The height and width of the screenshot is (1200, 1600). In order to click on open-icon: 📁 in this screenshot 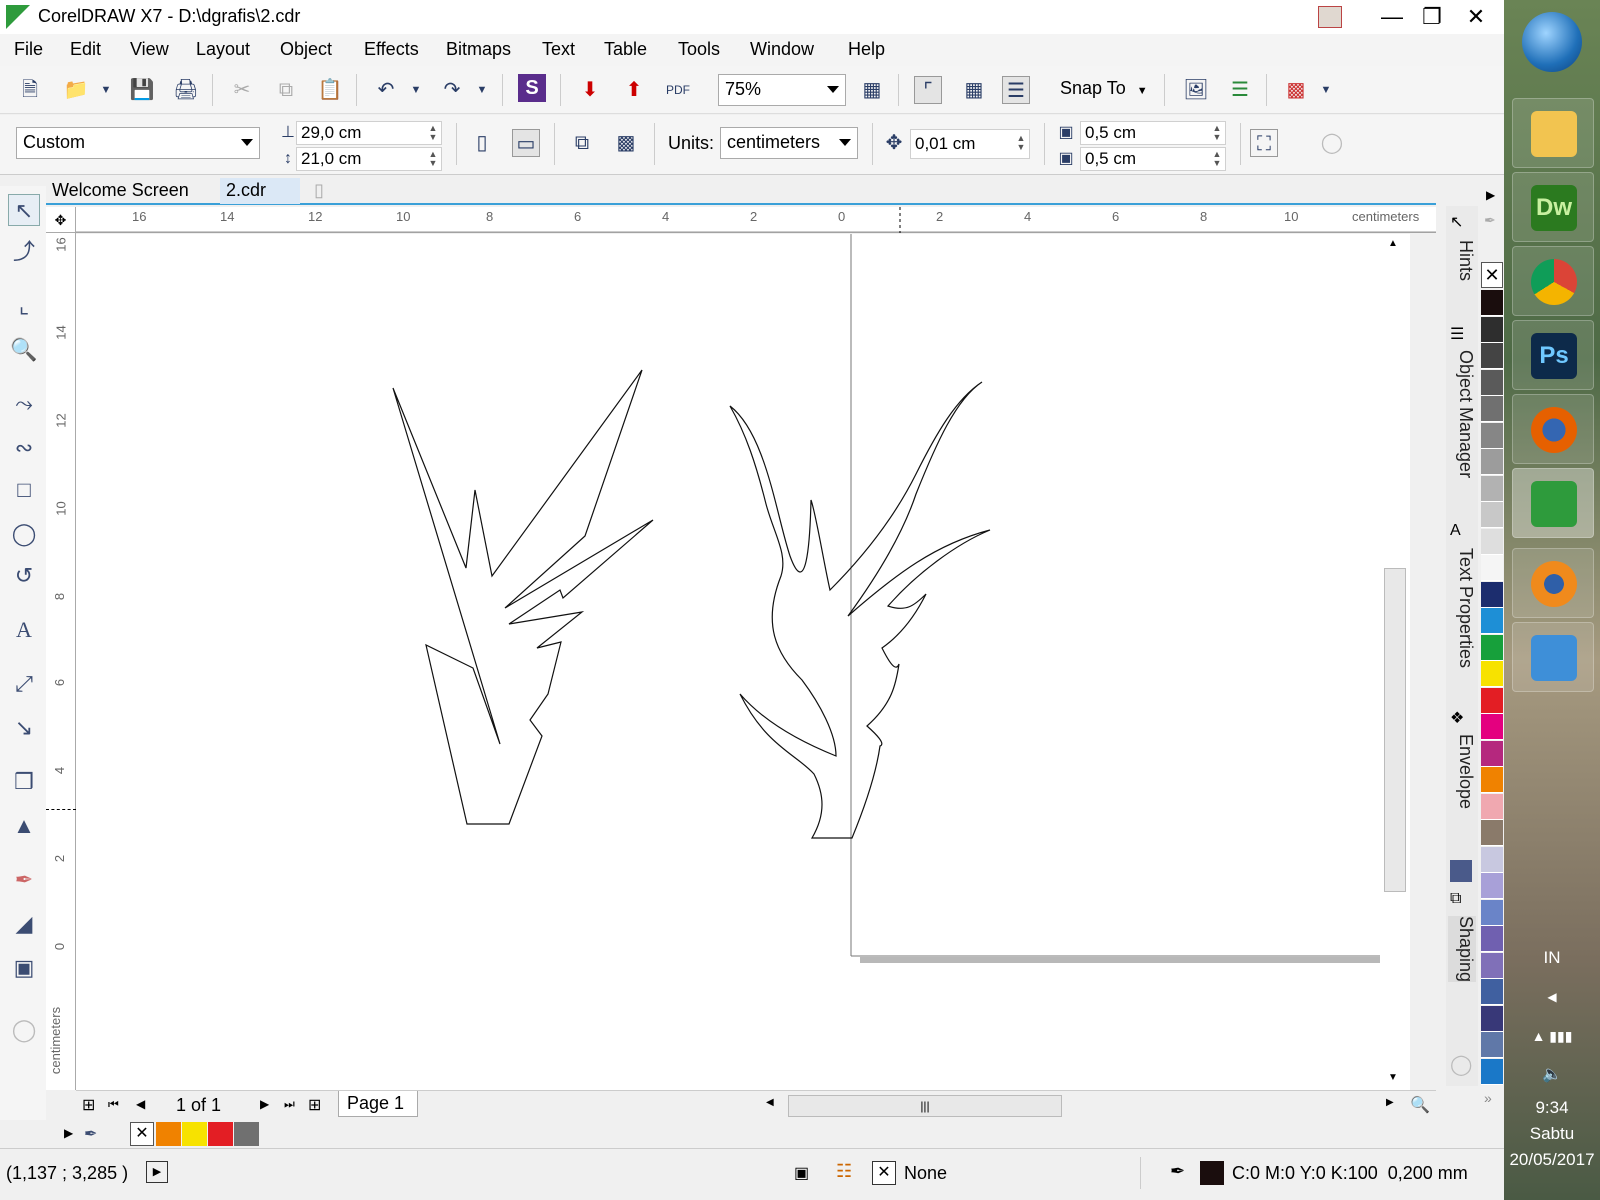, I will do `click(76, 90)`.